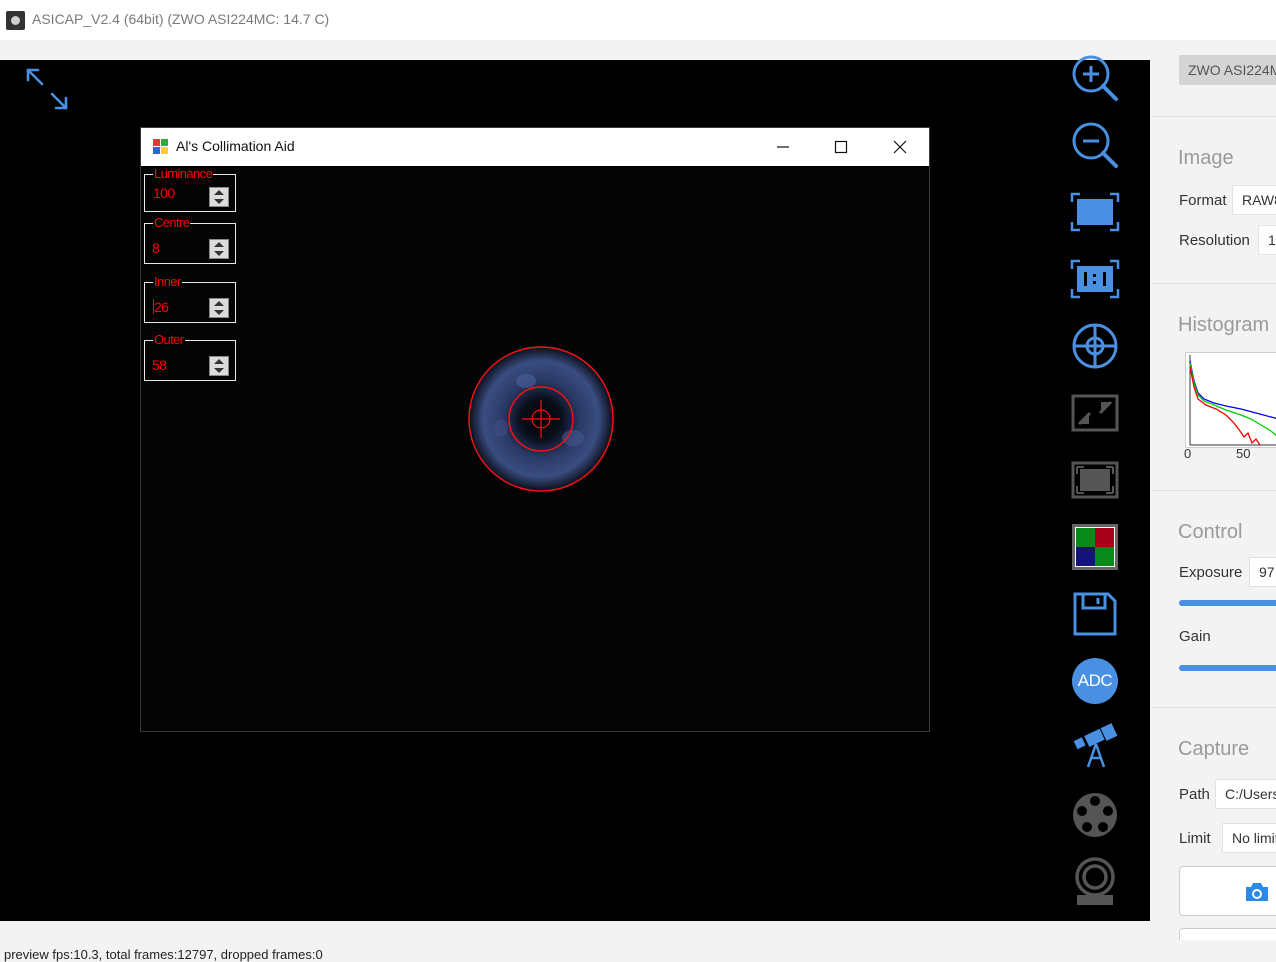 The height and width of the screenshot is (962, 1276). I want to click on roi-icon, so click(1095, 480).